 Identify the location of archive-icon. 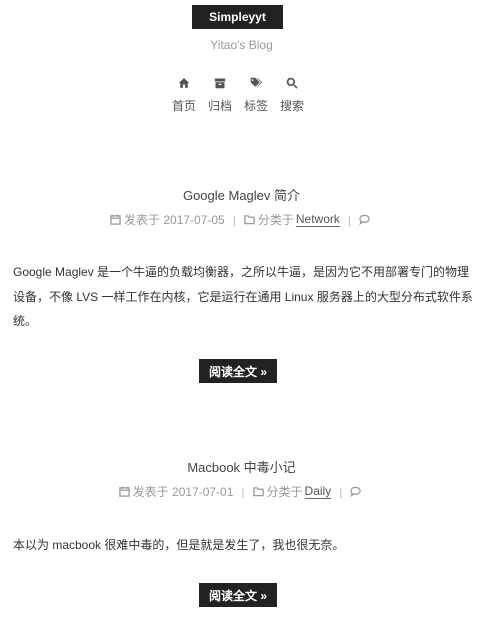
(220, 82).